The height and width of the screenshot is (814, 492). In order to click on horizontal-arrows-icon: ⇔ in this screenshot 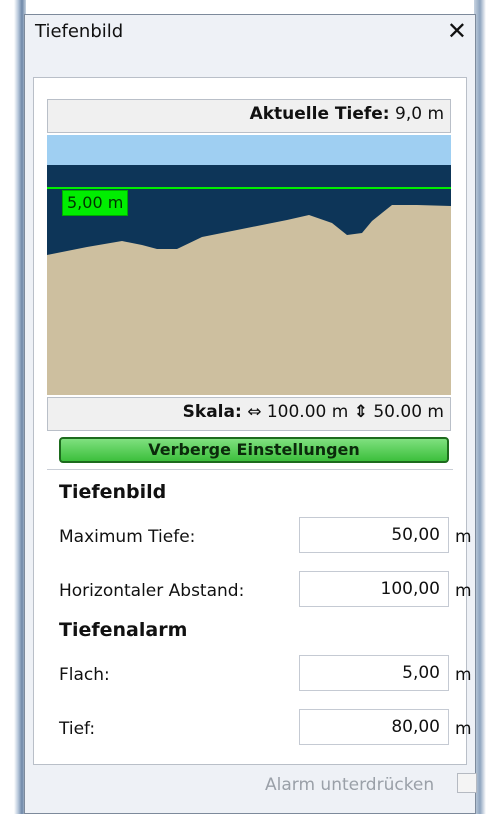, I will do `click(254, 412)`.